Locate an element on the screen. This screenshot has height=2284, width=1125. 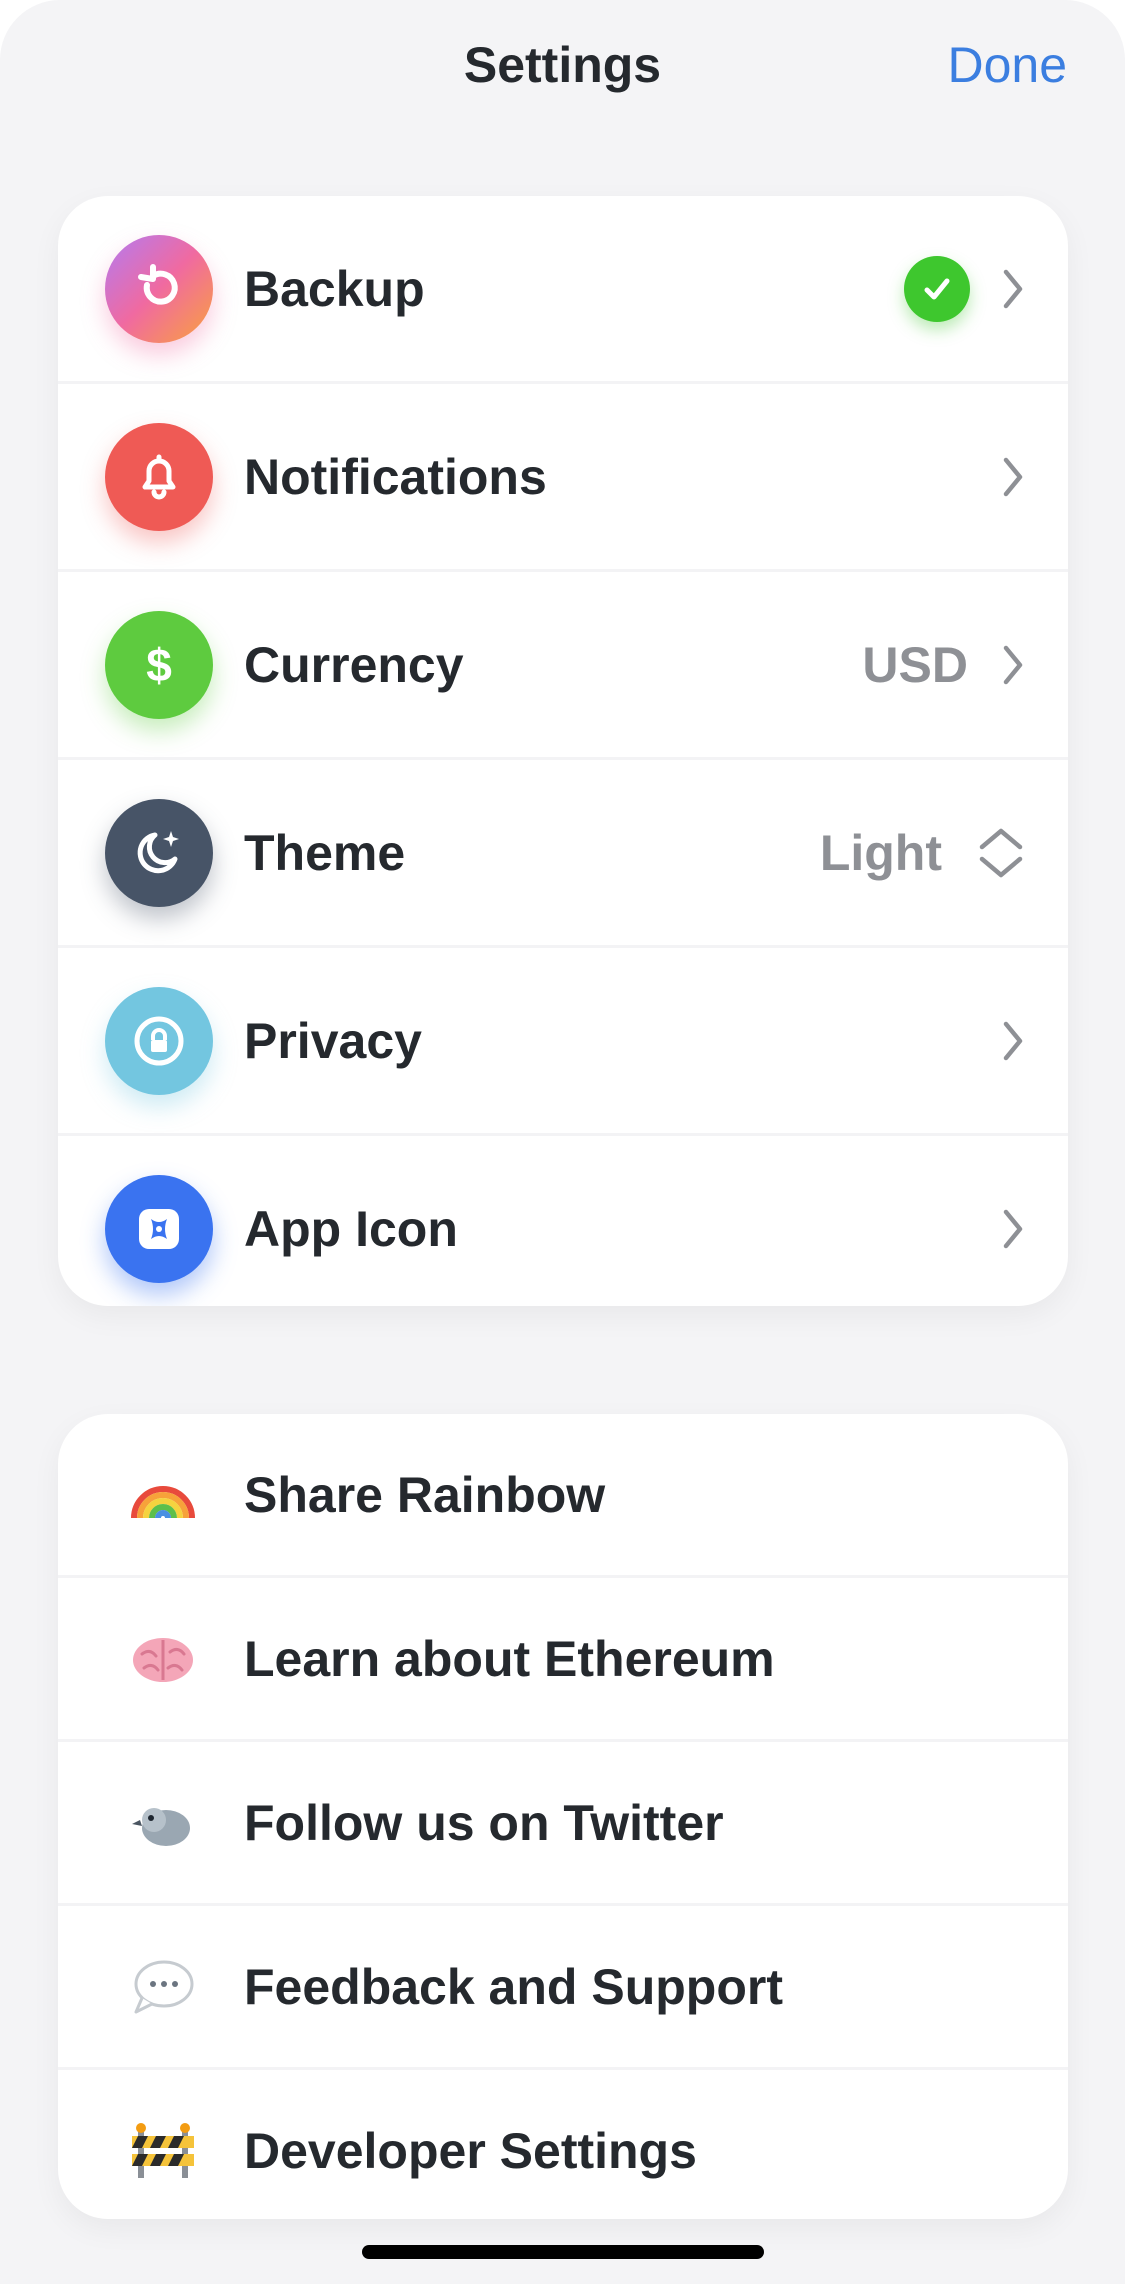
backup-row: Backup is located at coordinates (563, 288).